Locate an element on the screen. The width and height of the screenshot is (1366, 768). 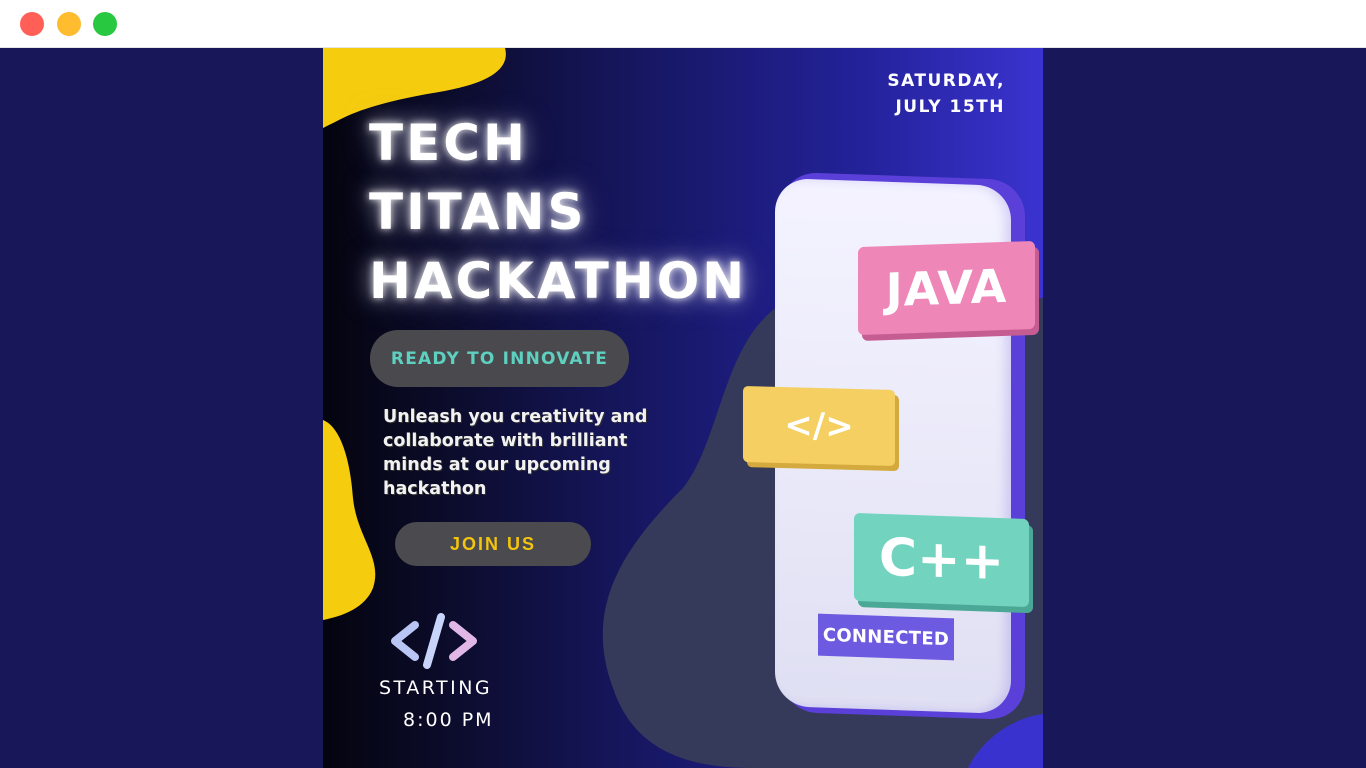
tagline-pill: READY TO INNOVATE is located at coordinates (499, 358).